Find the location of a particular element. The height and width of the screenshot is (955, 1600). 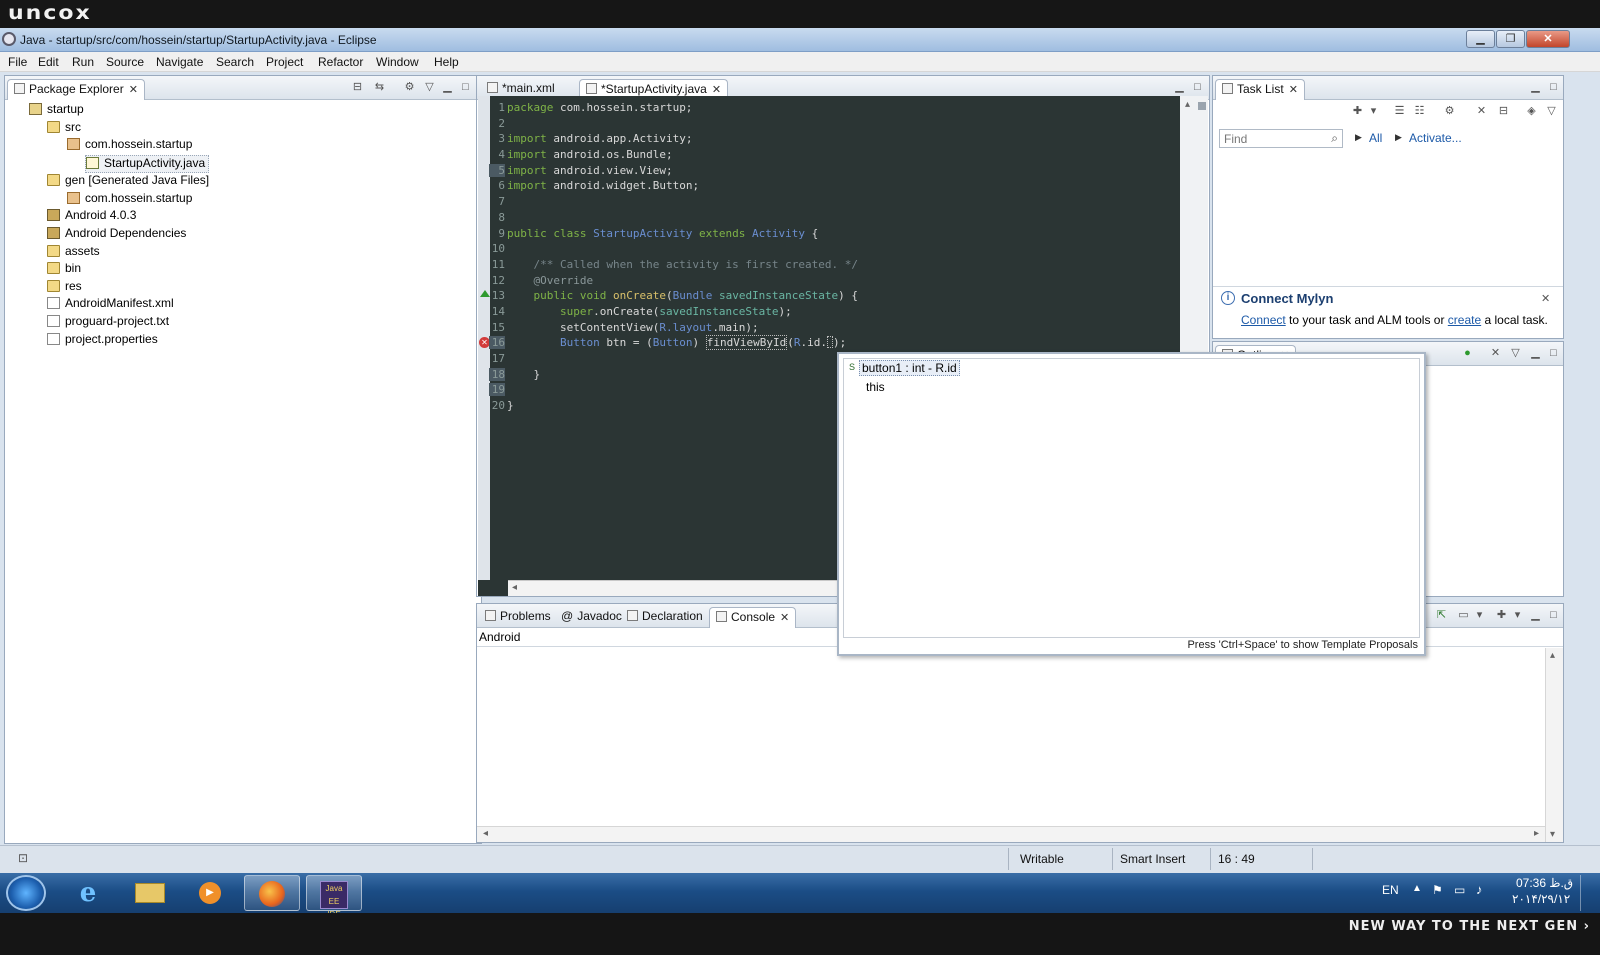

search-icon: ⌕ is located at coordinates (1334, 138).